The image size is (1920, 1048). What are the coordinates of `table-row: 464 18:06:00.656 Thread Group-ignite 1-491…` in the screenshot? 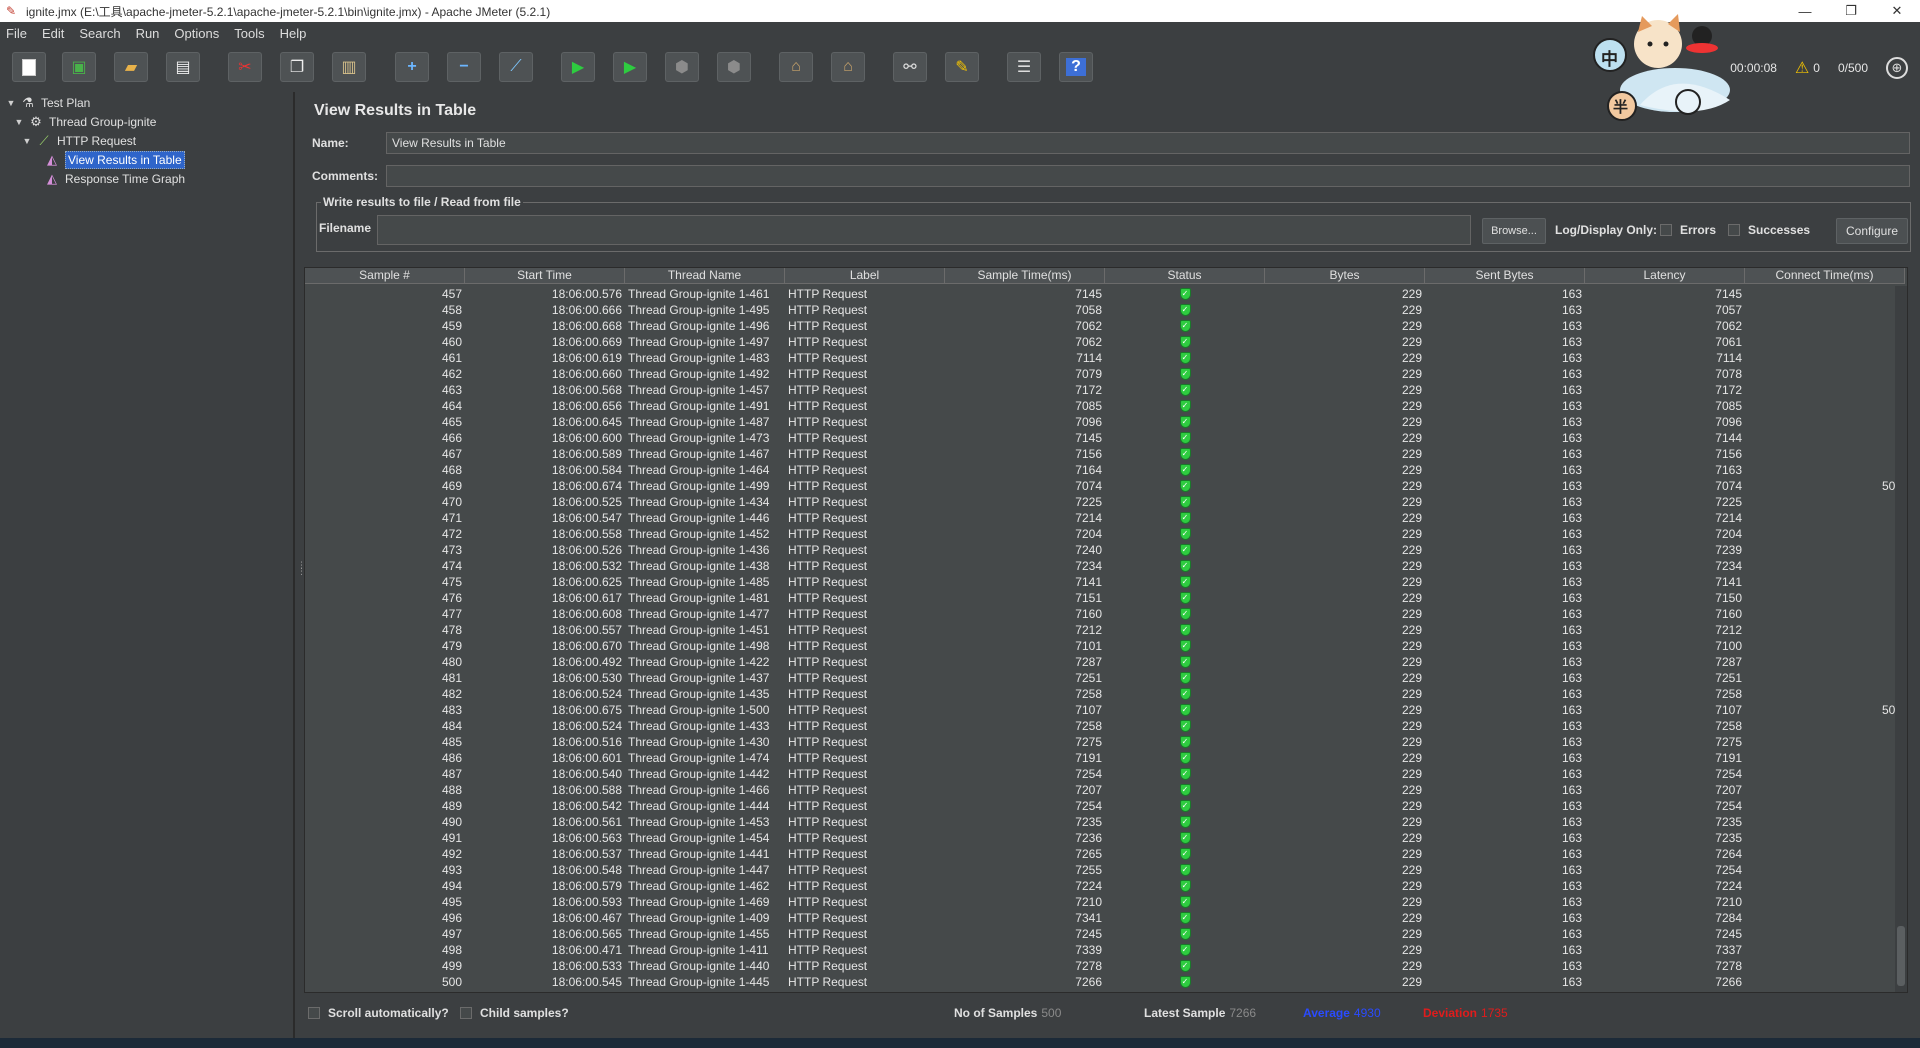 It's located at (1105, 406).